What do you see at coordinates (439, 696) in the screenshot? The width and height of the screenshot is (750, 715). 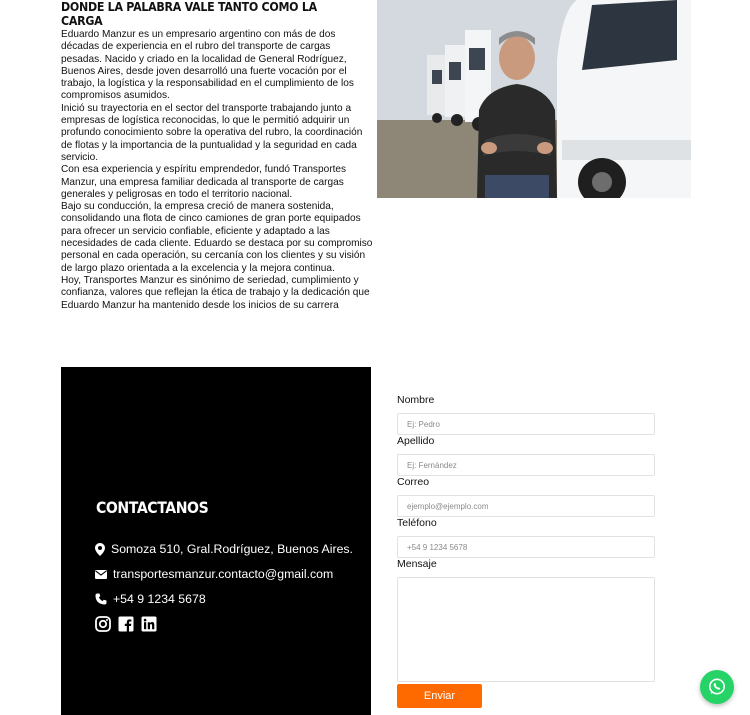 I see `submit-button: Enviar` at bounding box center [439, 696].